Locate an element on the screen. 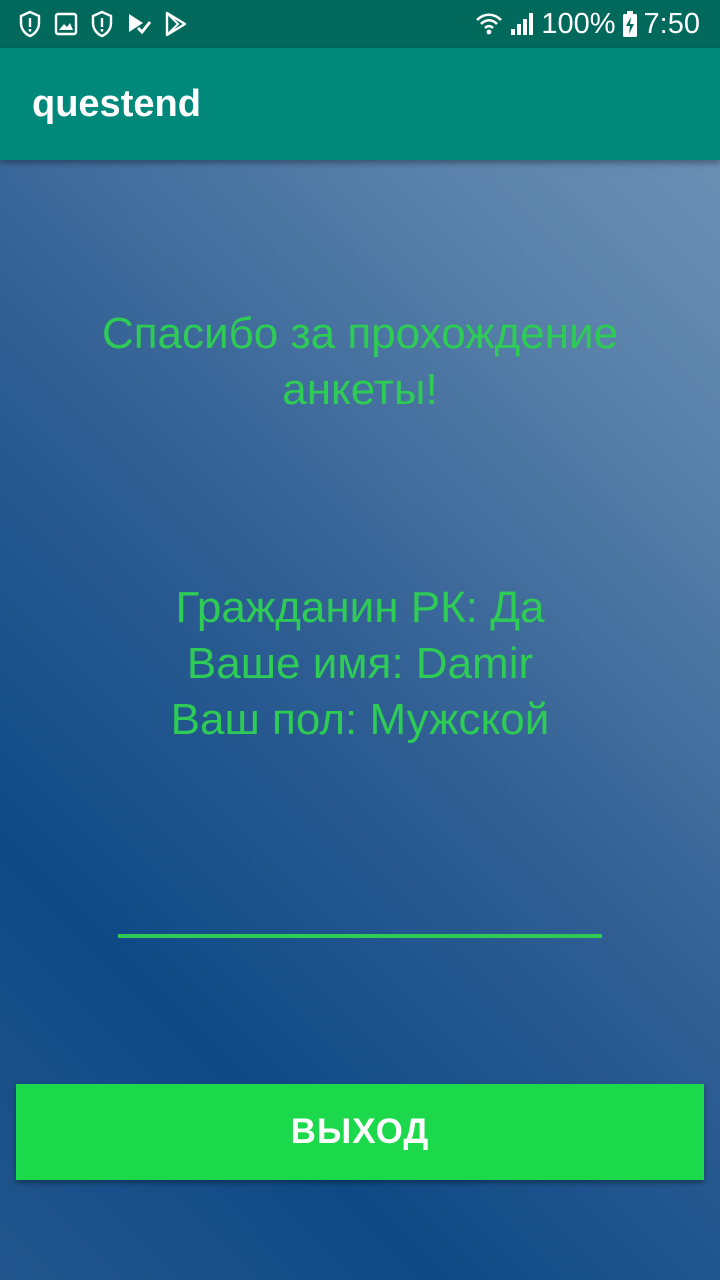 The width and height of the screenshot is (720, 1280). notification-icons is located at coordinates (103, 24).